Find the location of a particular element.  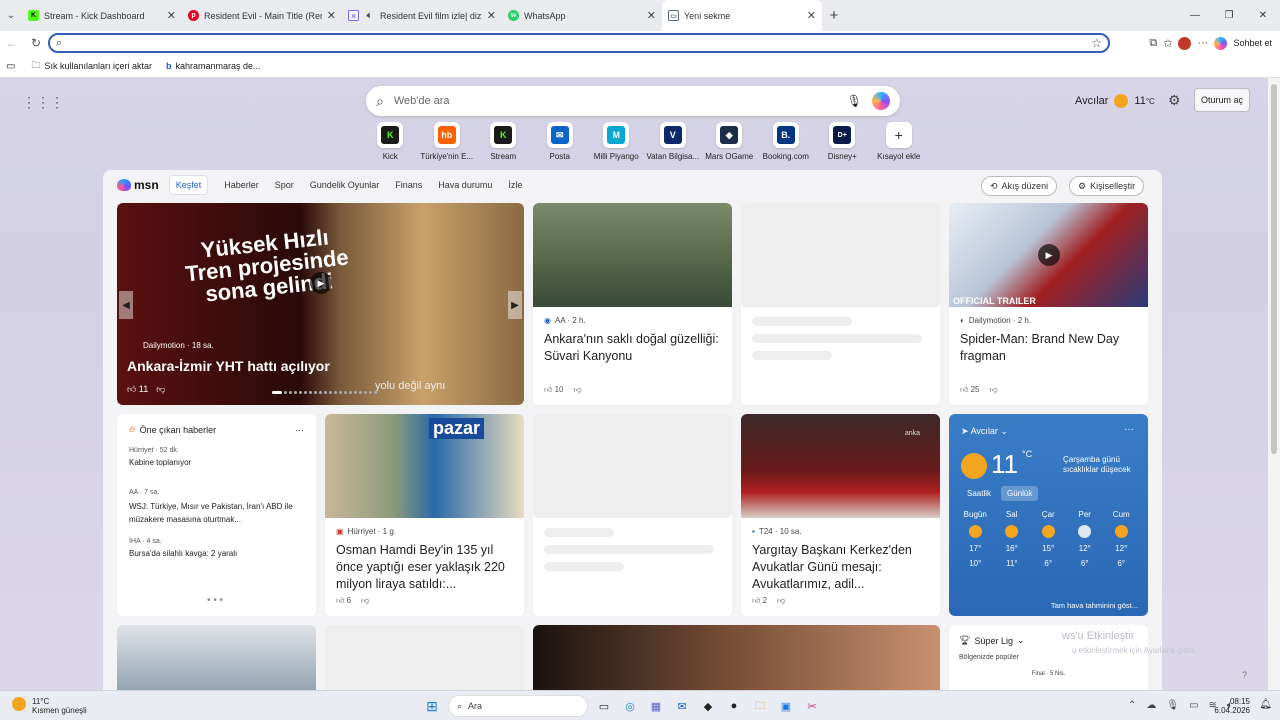

cloud-icon: ☁ is located at coordinates (1151, 705).